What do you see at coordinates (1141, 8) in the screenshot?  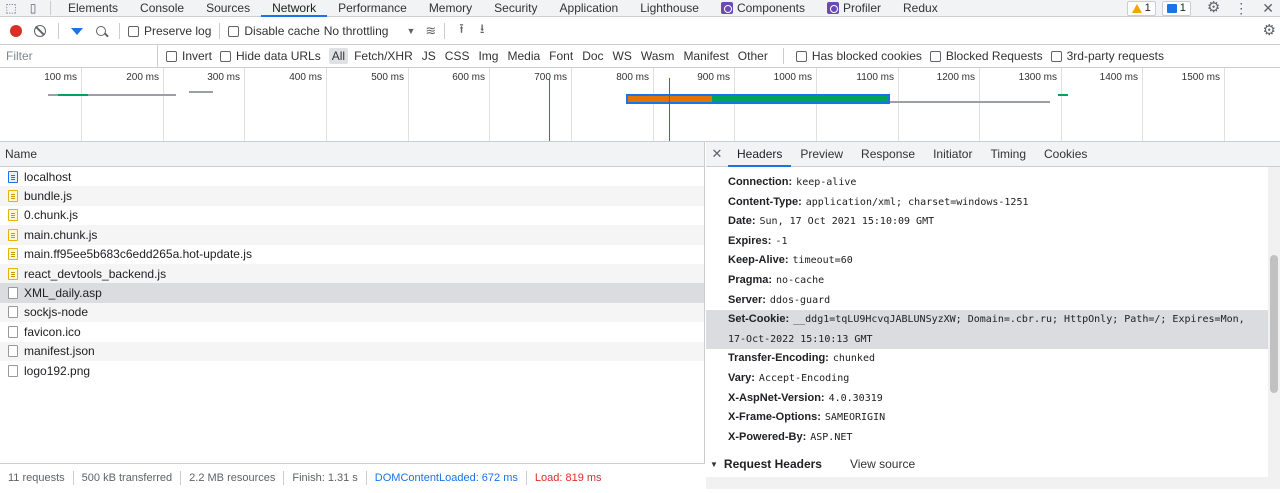 I see `warnings-counter: 1` at bounding box center [1141, 8].